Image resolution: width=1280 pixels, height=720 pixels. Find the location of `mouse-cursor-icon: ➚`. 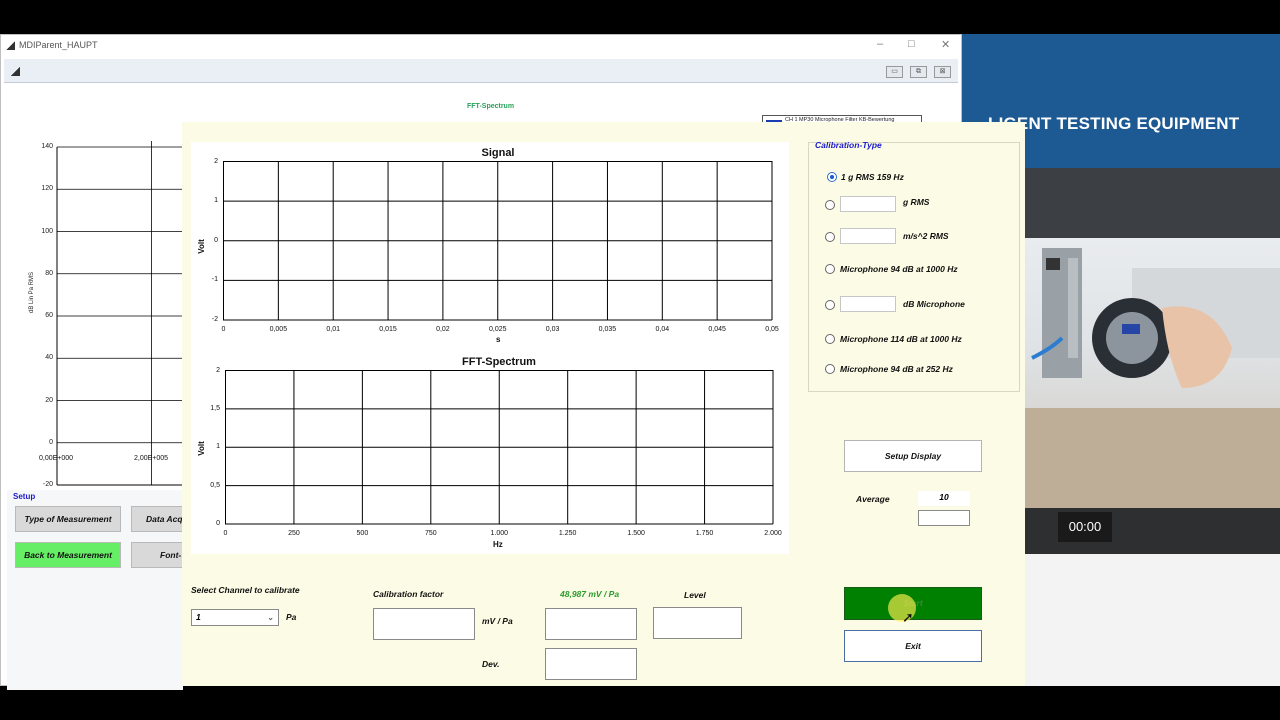

mouse-cursor-icon: ➚ is located at coordinates (908, 617).